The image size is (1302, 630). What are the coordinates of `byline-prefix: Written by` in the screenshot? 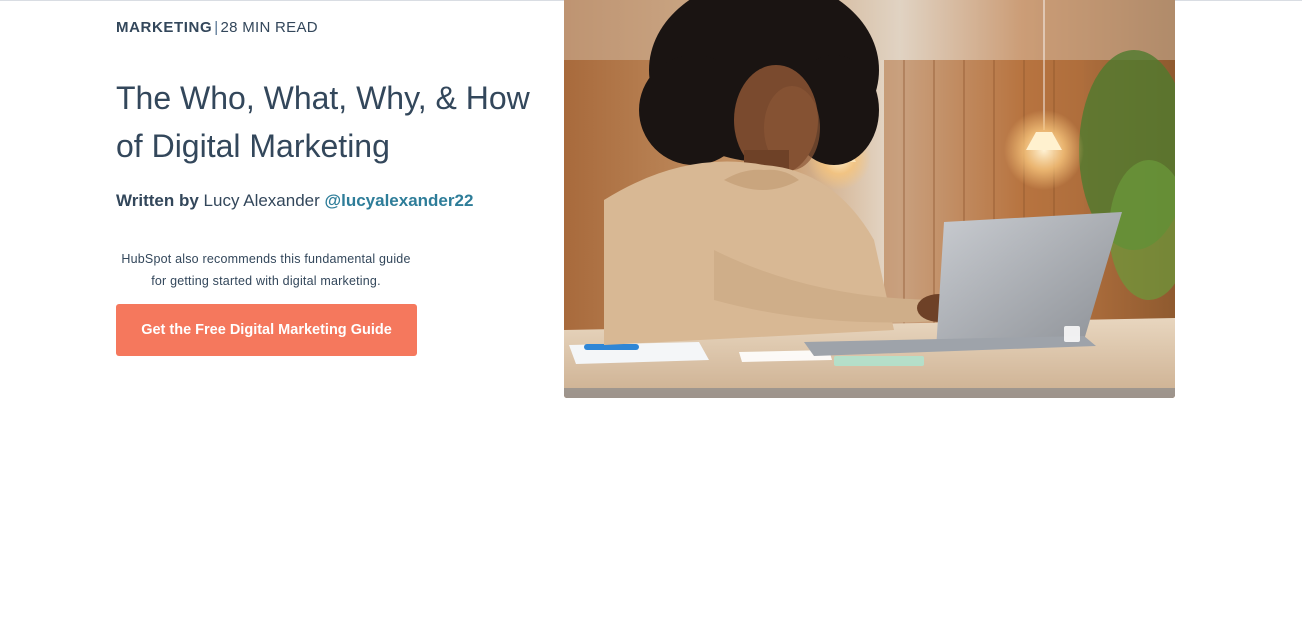 It's located at (157, 200).